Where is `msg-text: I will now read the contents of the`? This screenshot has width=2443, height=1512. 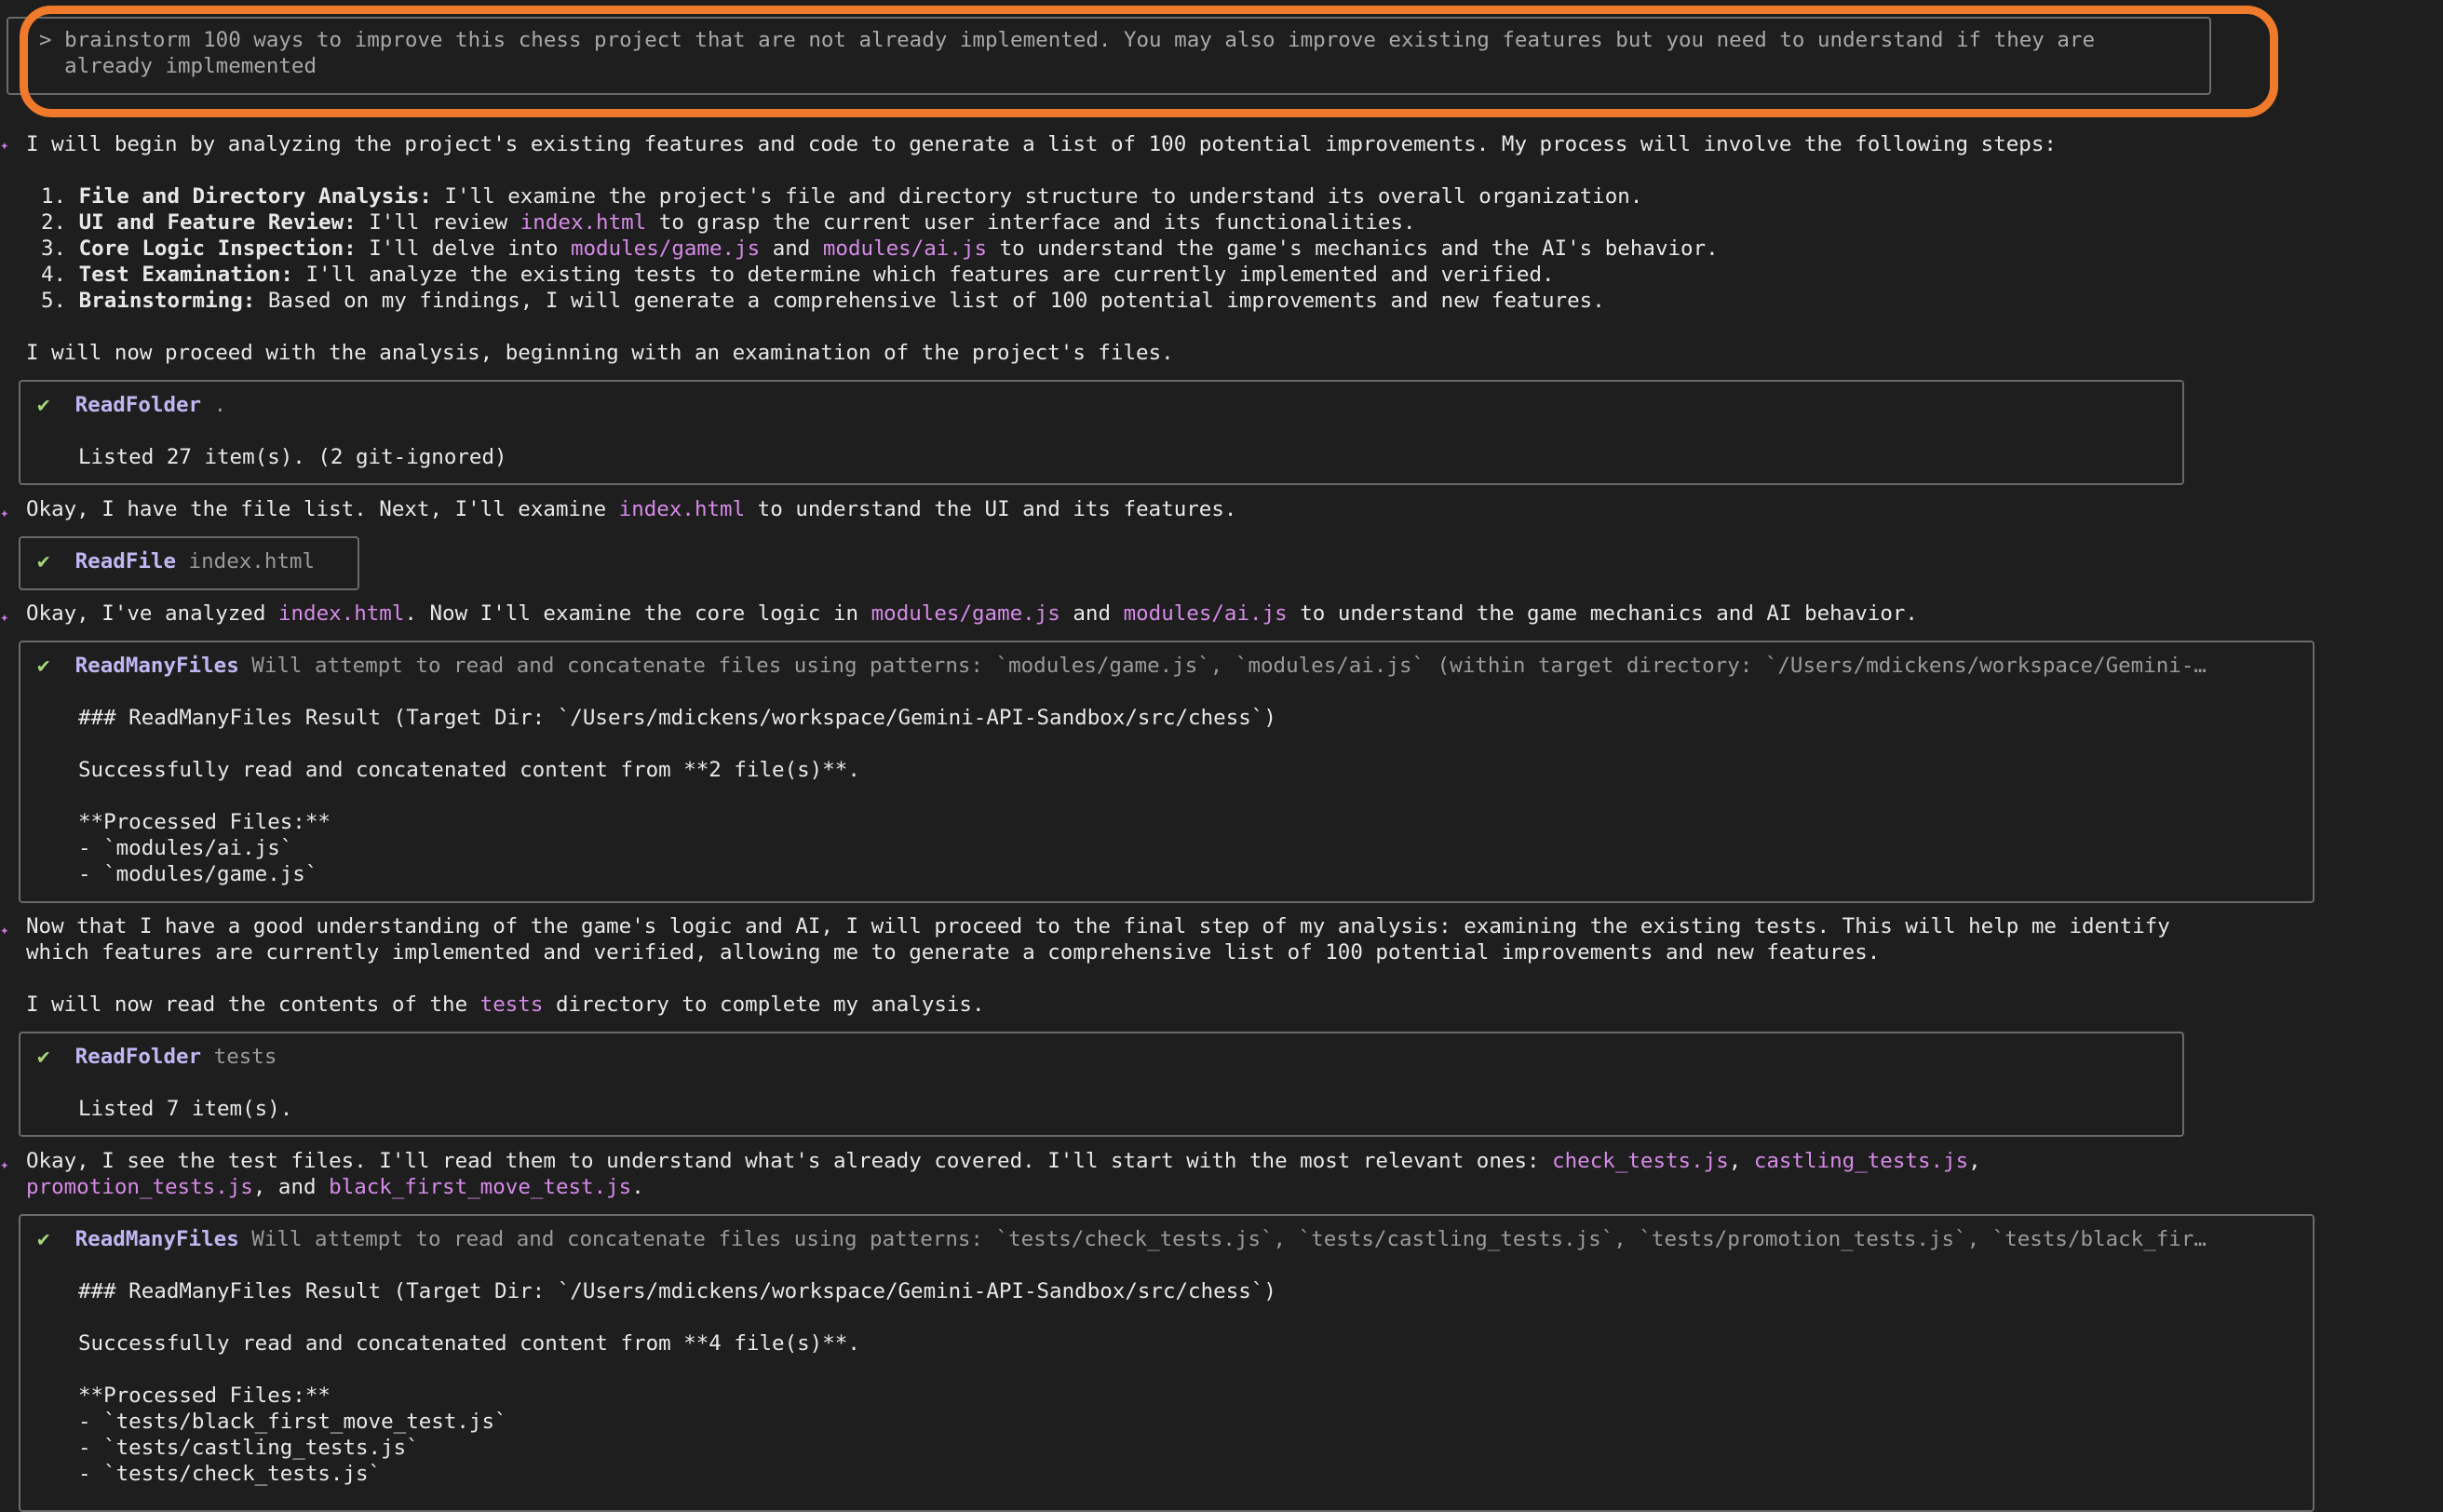 msg-text: I will now read the contents of the is located at coordinates (253, 1005).